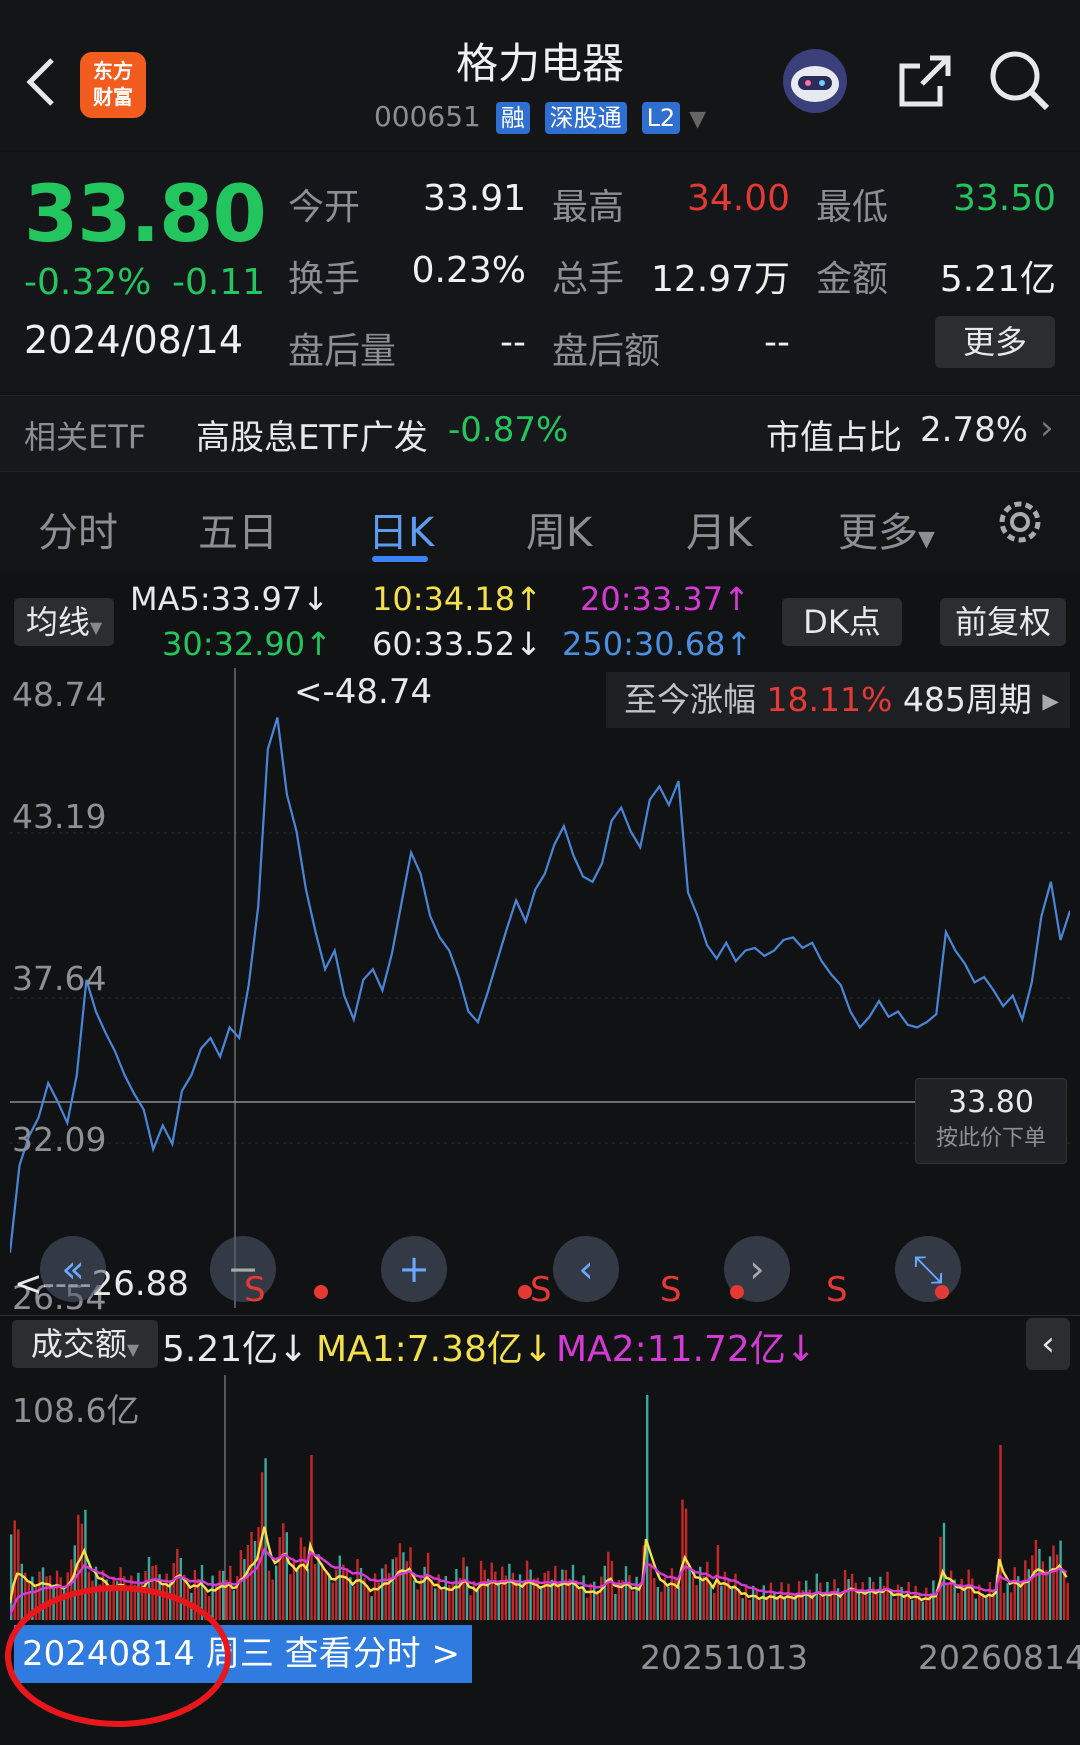  What do you see at coordinates (57, 622) in the screenshot?
I see `ma-selector-label: 均线` at bounding box center [57, 622].